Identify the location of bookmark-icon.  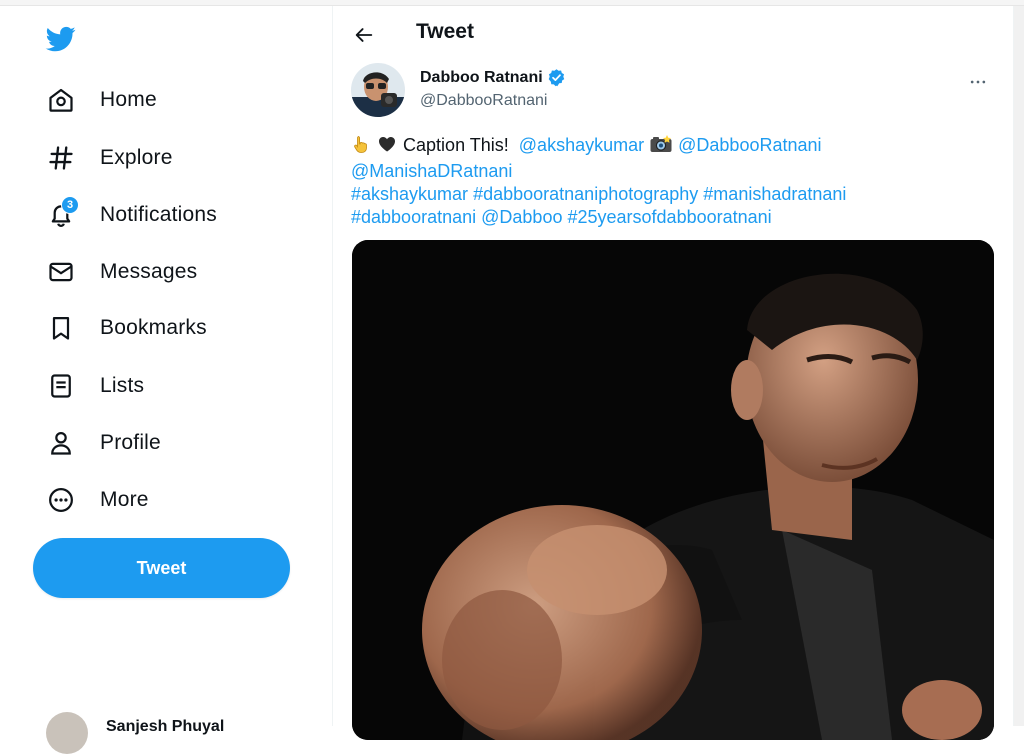
(61, 328).